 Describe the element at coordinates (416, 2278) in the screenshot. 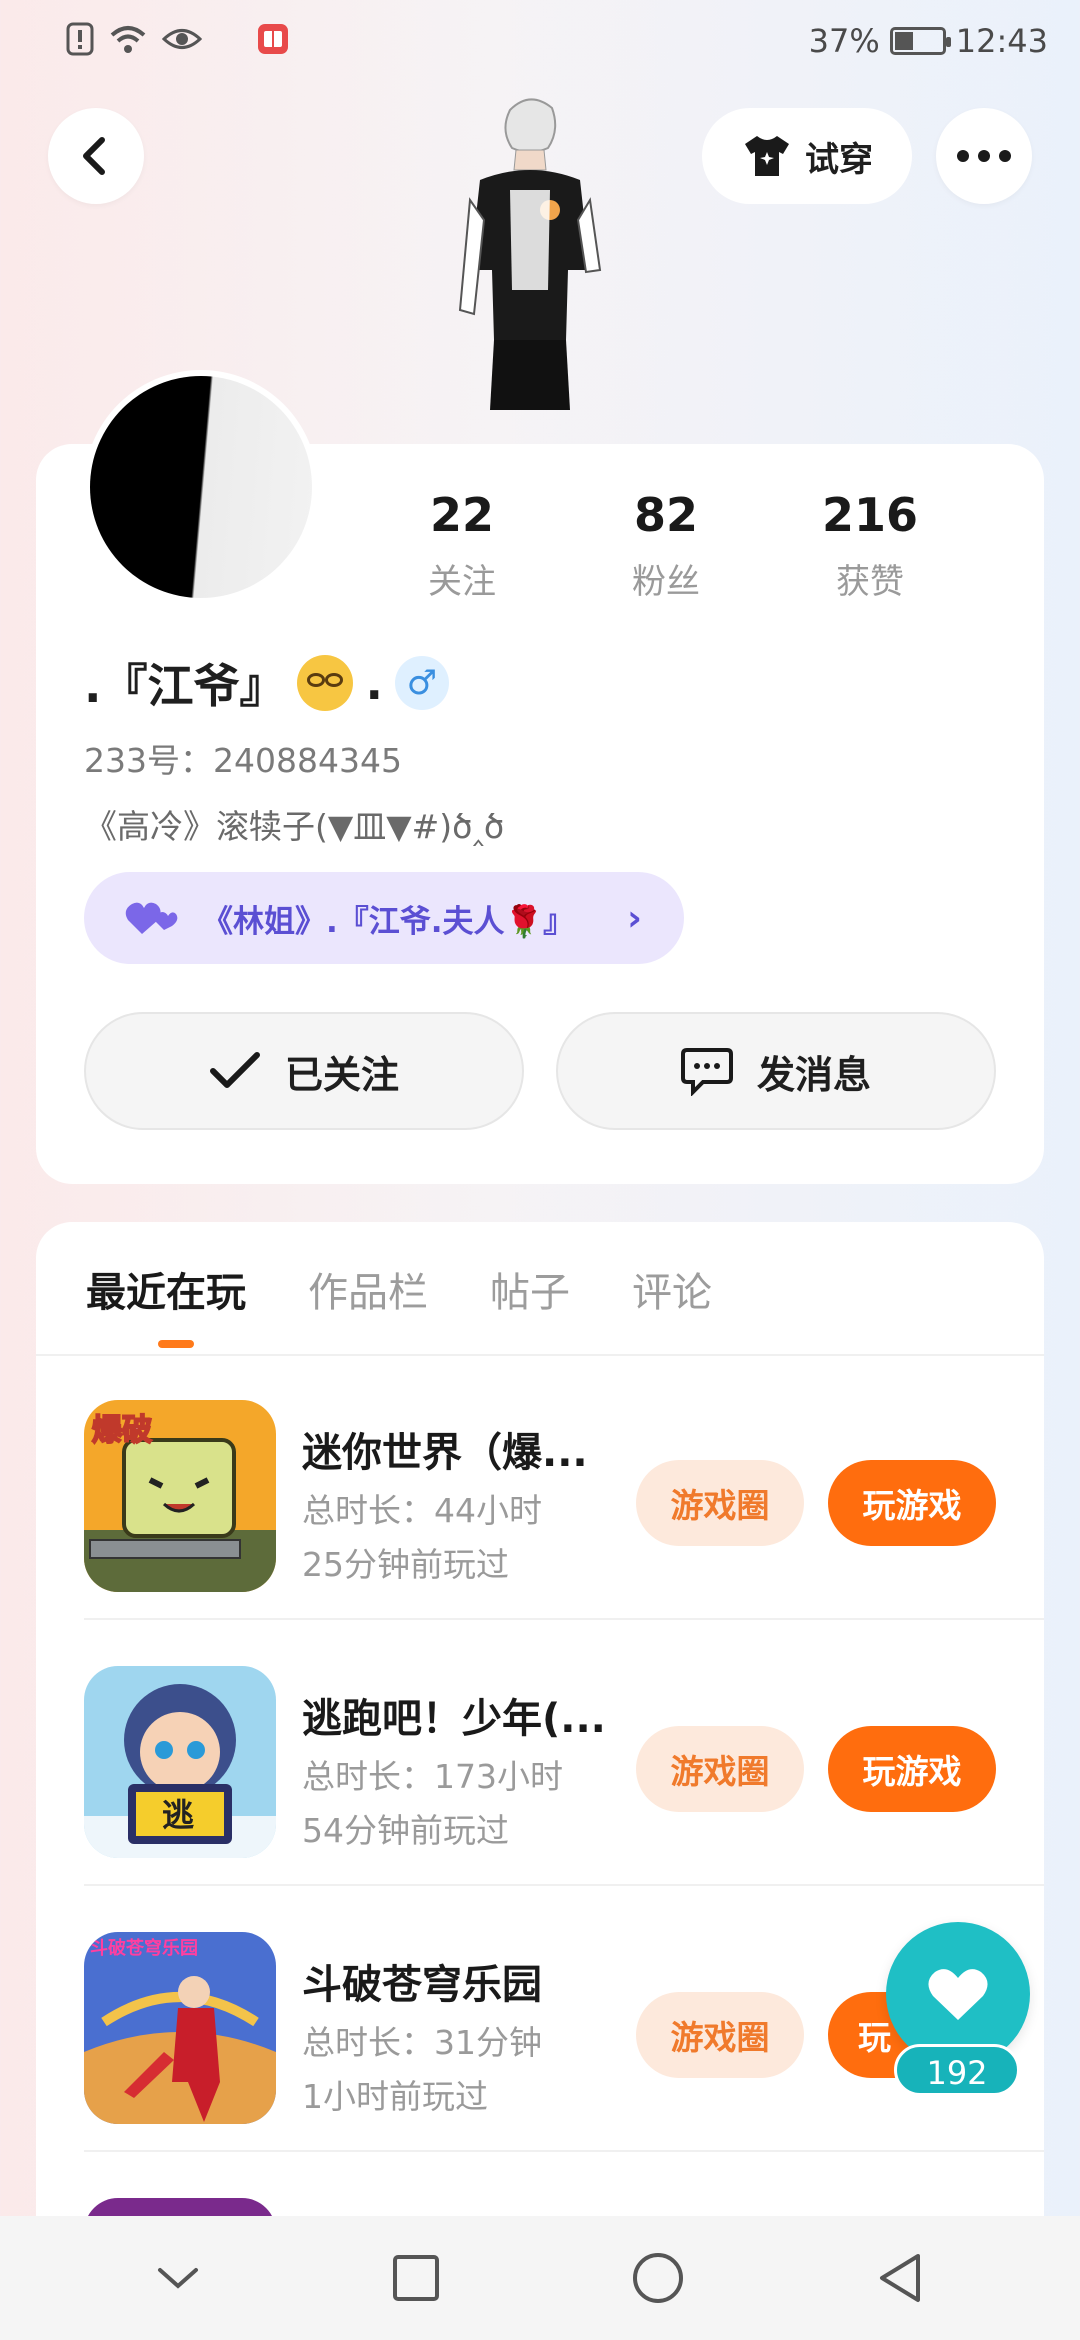

I see `recent-apps-icon` at that location.